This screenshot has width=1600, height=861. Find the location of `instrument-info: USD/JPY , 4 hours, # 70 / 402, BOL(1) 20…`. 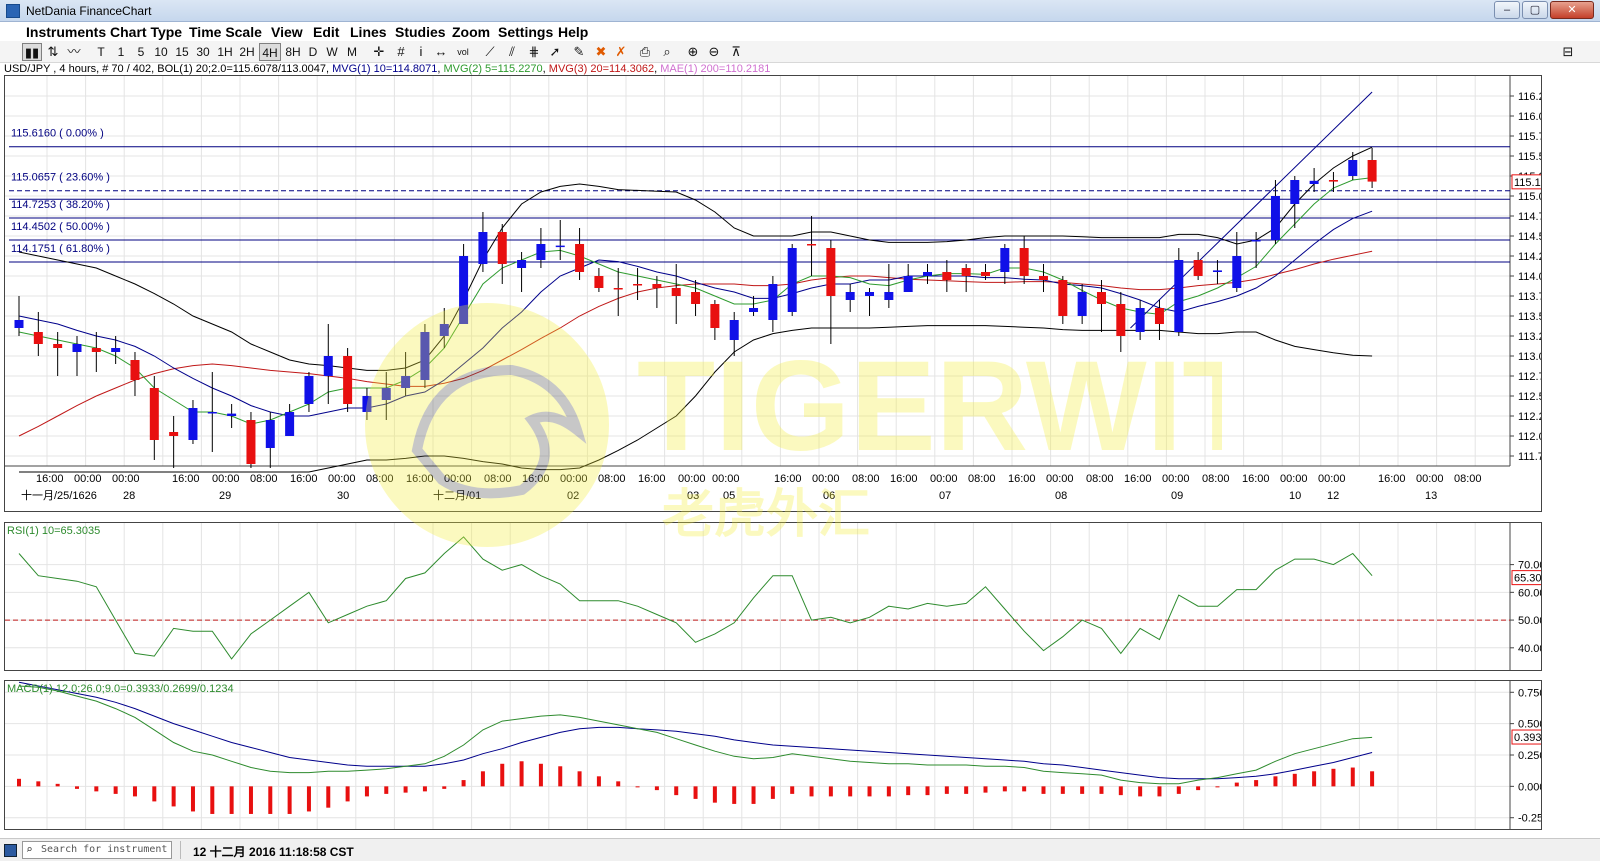

instrument-info: USD/JPY , 4 hours, # 70 / 402, BOL(1) 20… is located at coordinates (168, 69).